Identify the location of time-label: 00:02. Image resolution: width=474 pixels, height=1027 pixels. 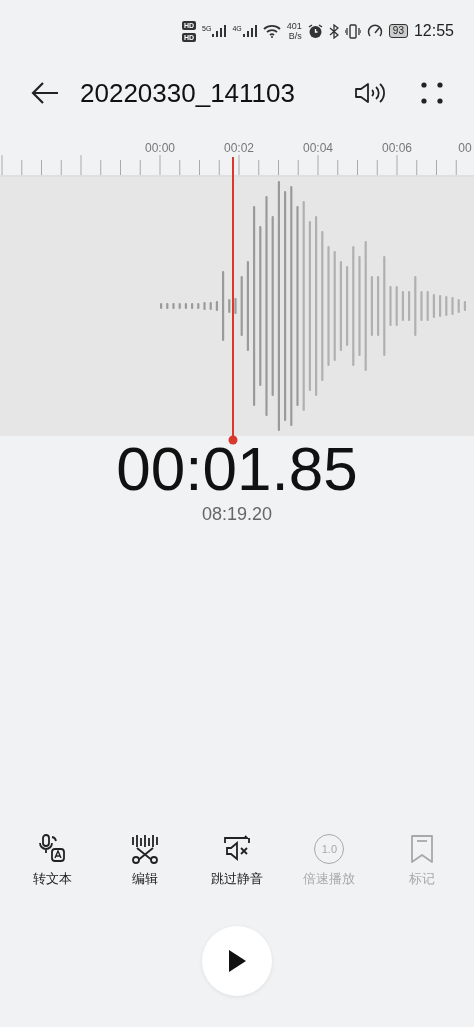
(239, 148).